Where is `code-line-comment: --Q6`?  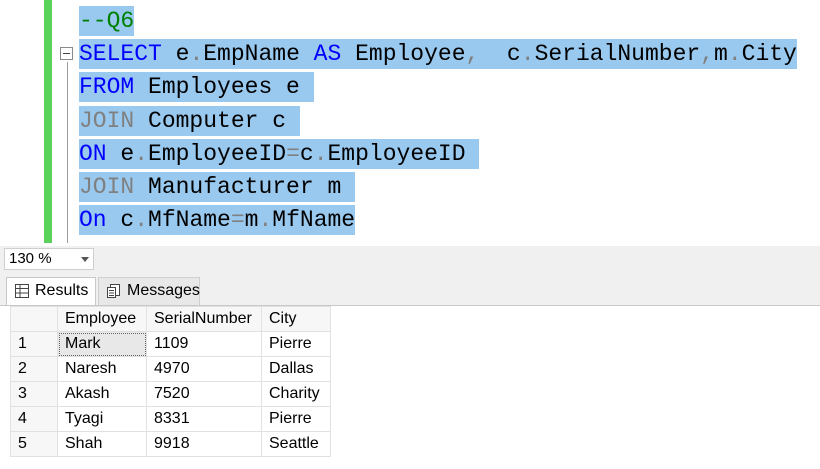 code-line-comment: --Q6 is located at coordinates (107, 21).